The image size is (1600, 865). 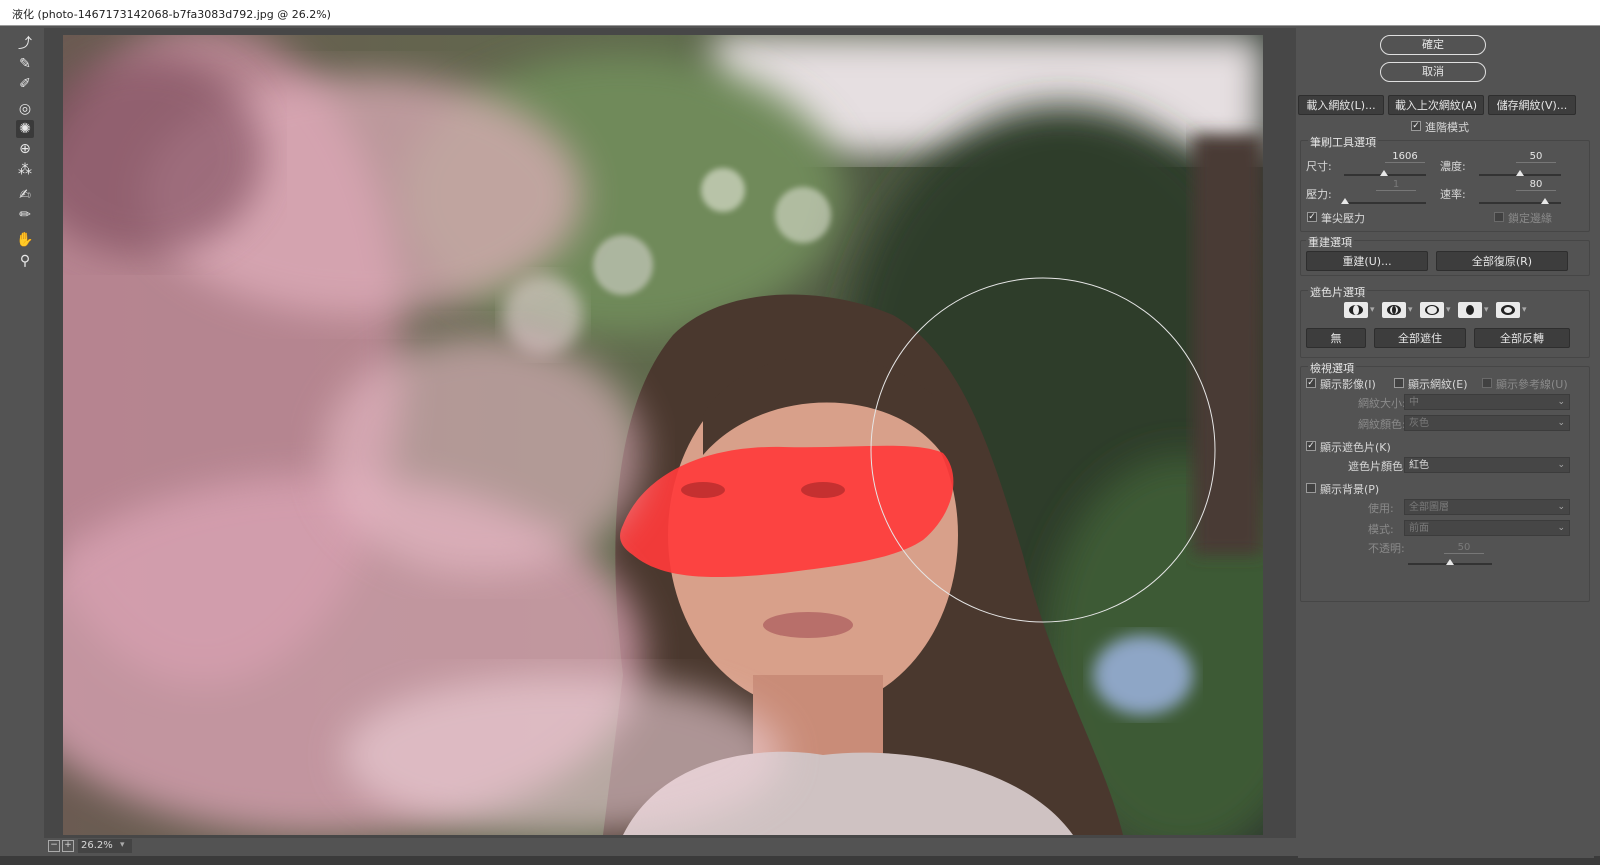 I want to click on replace-selection-mask-icon, so click(x=1356, y=310).